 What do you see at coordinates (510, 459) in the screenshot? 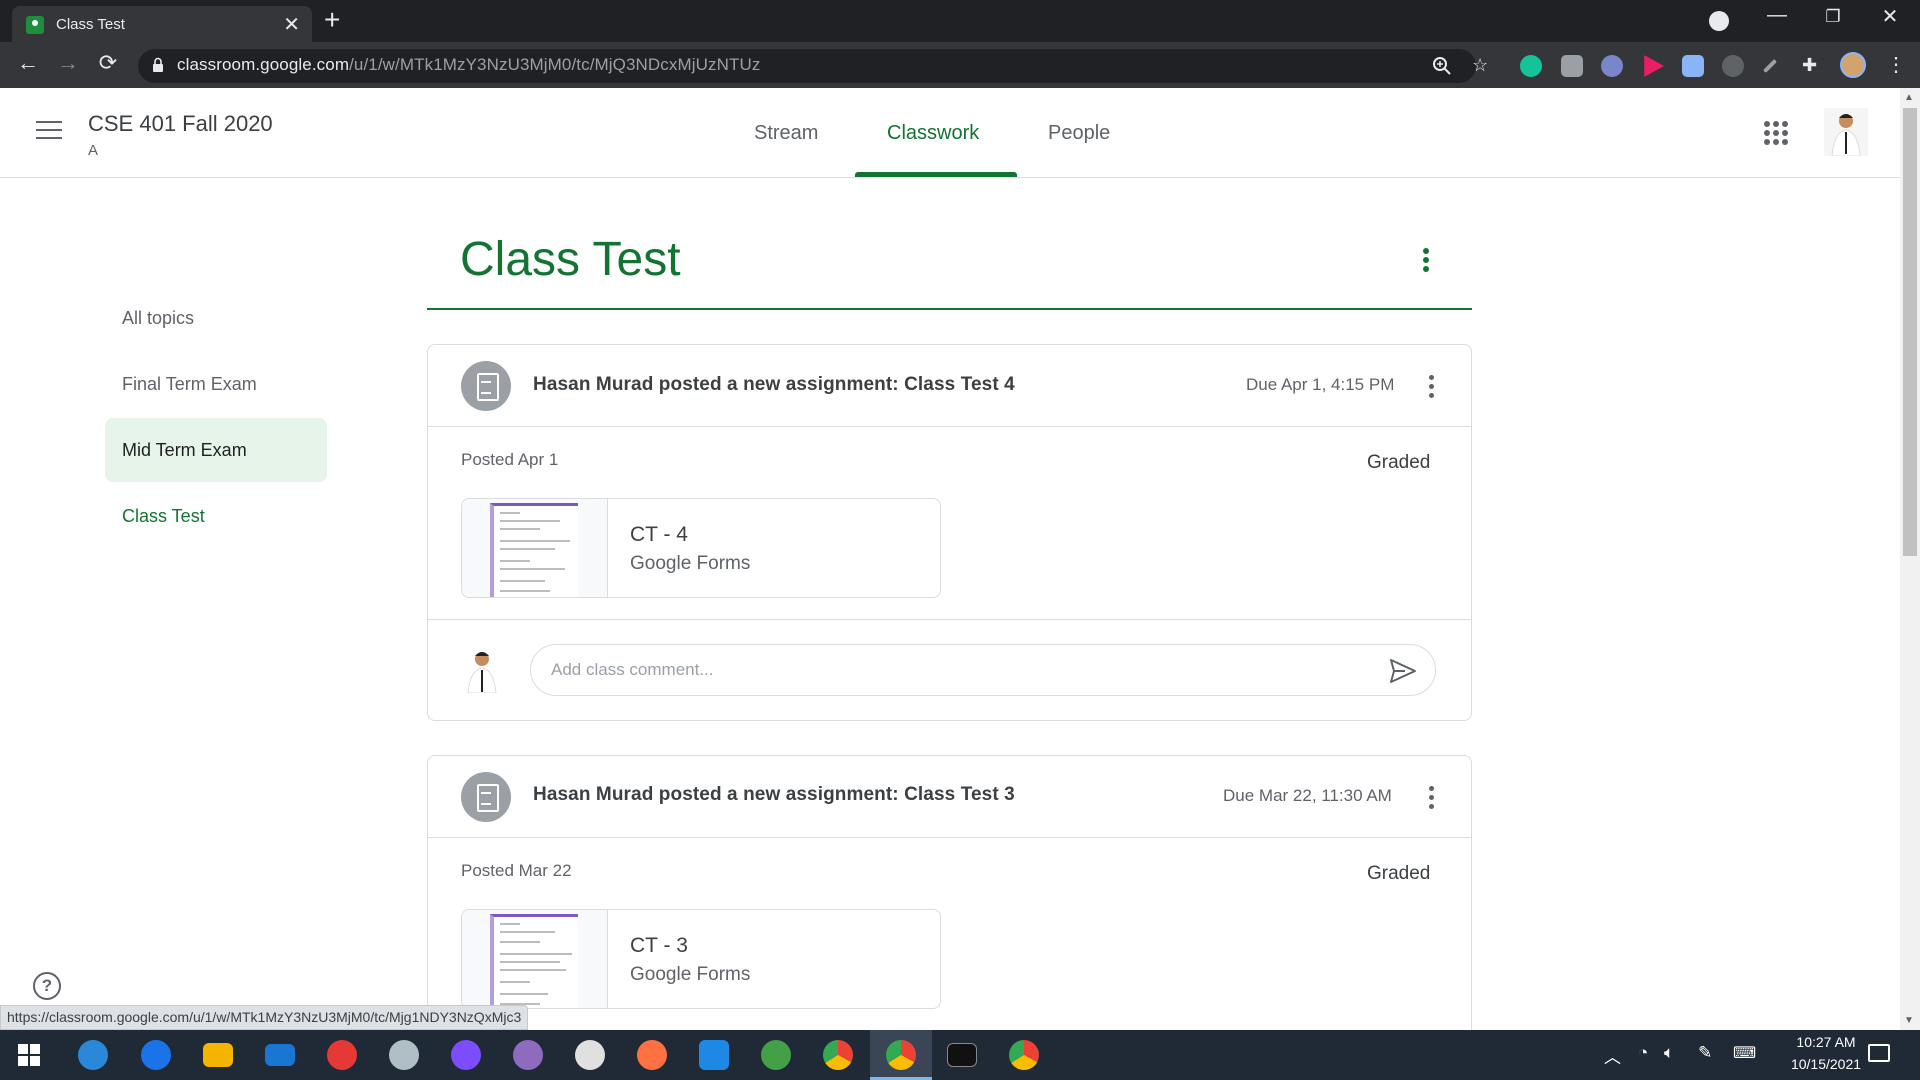
I see `posted-date: Posted Apr 1` at bounding box center [510, 459].